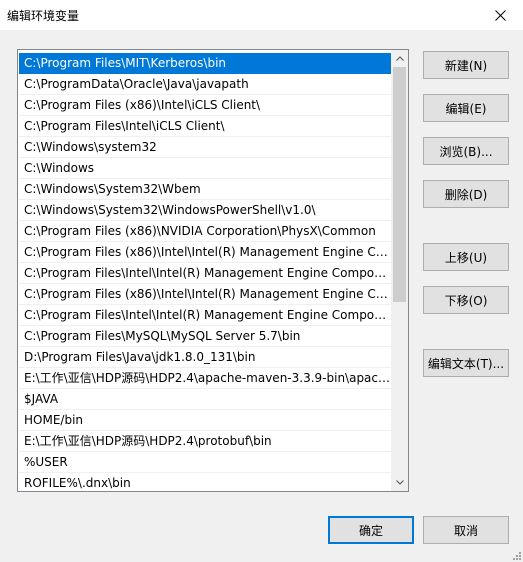 The width and height of the screenshot is (523, 562). I want to click on delete-button: 删除(D), so click(466, 194).